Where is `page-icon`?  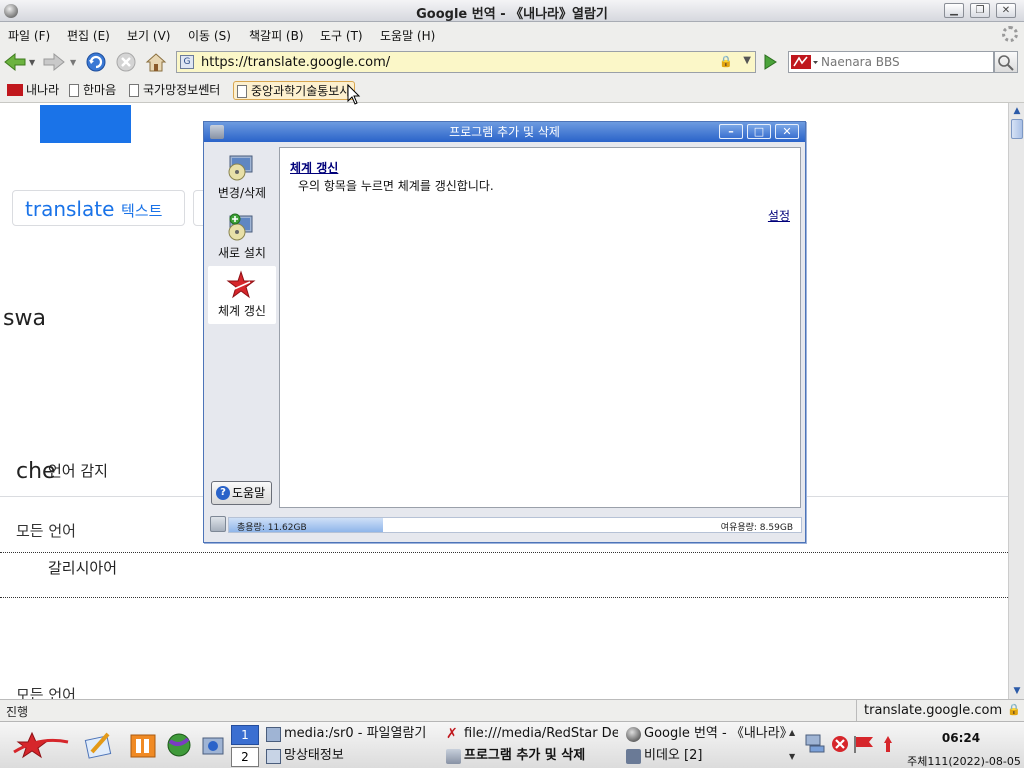
page-icon is located at coordinates (74, 90).